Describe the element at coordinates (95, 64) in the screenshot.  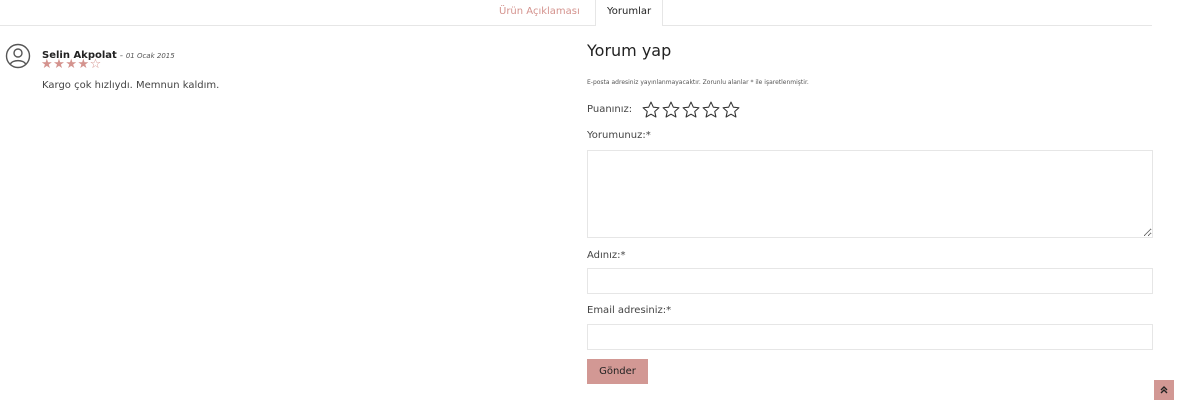
I see `star-outline-icon: ☆` at that location.